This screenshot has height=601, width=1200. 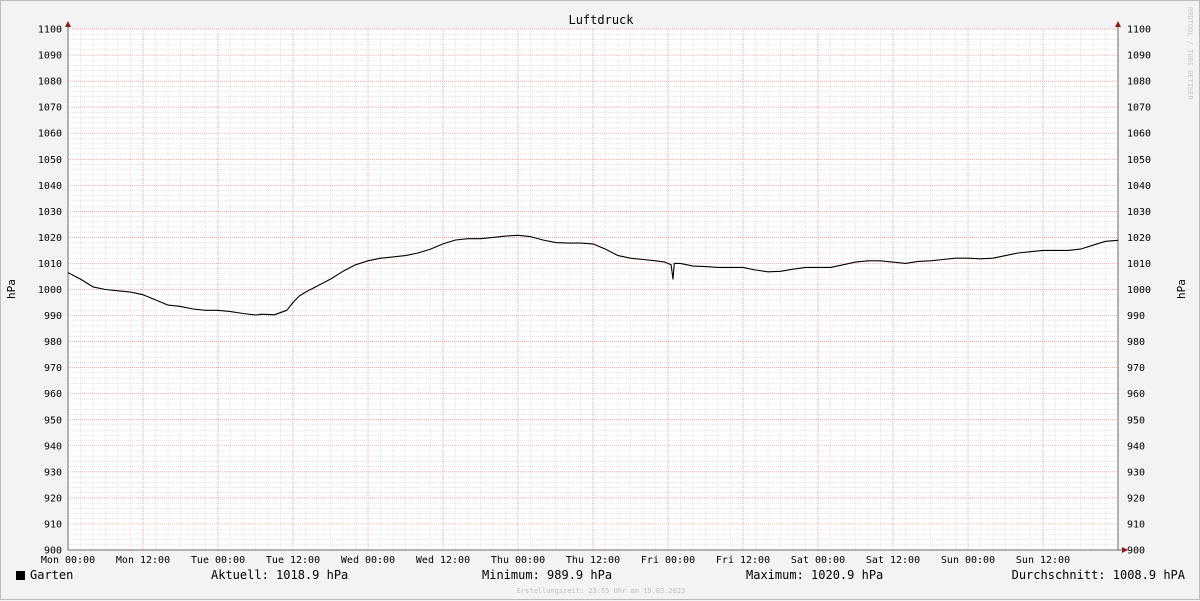 I want to click on y-tick-label-left: 1080, so click(x=50, y=82).